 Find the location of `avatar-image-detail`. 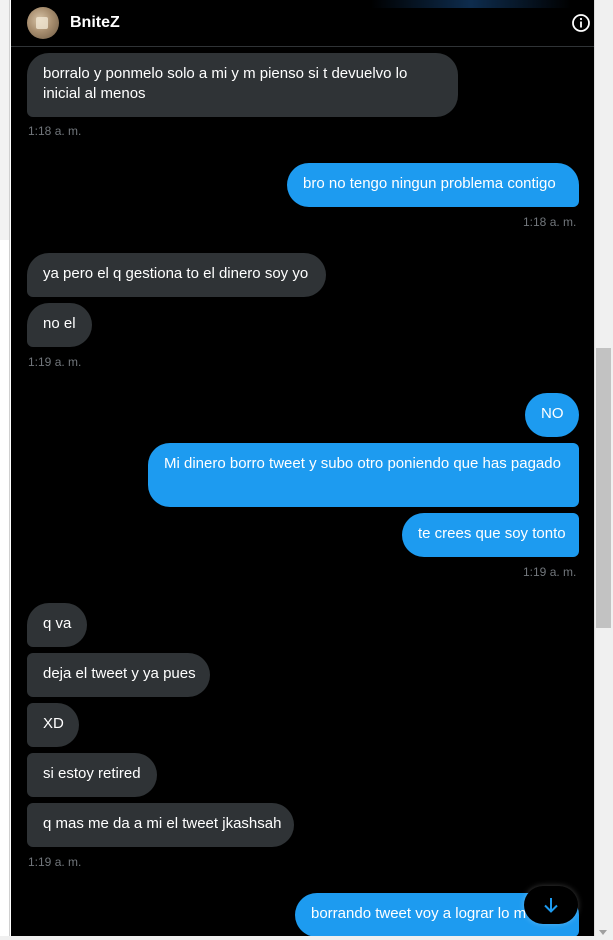

avatar-image-detail is located at coordinates (42, 23).